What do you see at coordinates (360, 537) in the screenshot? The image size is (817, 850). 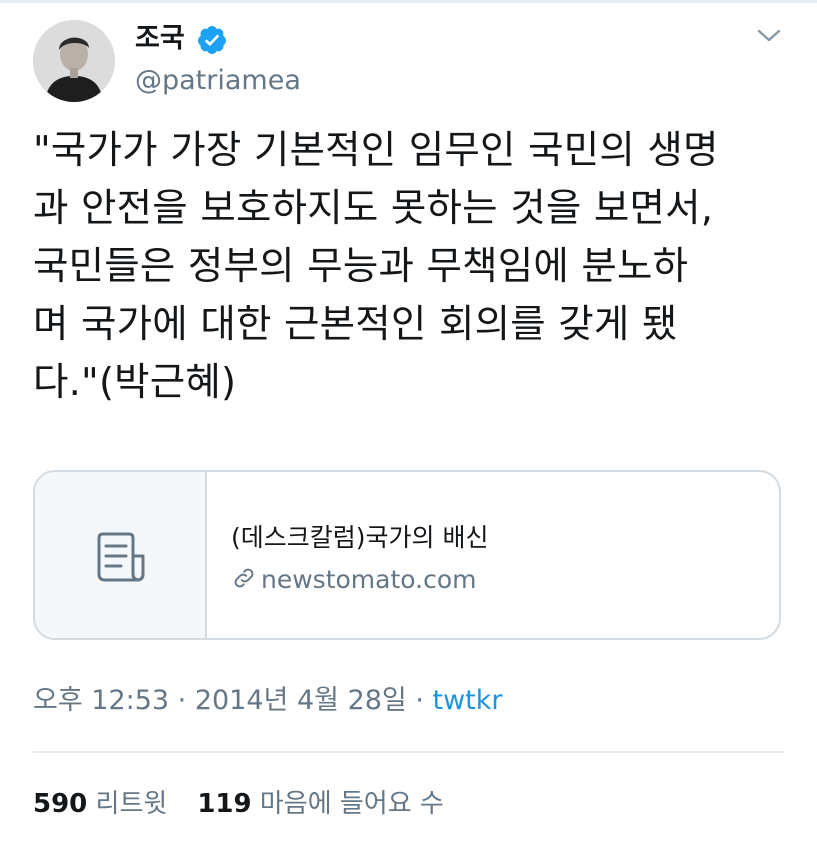 I see `link-card-title: (데스크칼럼)국가의 배신` at bounding box center [360, 537].